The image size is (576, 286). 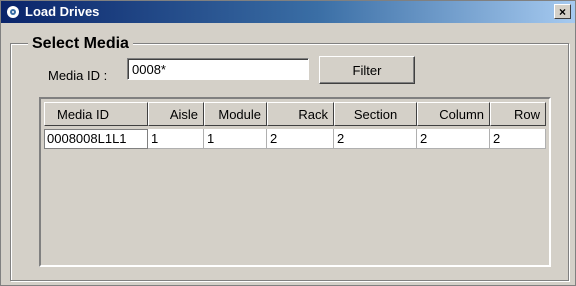 I want to click on close-icon: ×, so click(x=562, y=11).